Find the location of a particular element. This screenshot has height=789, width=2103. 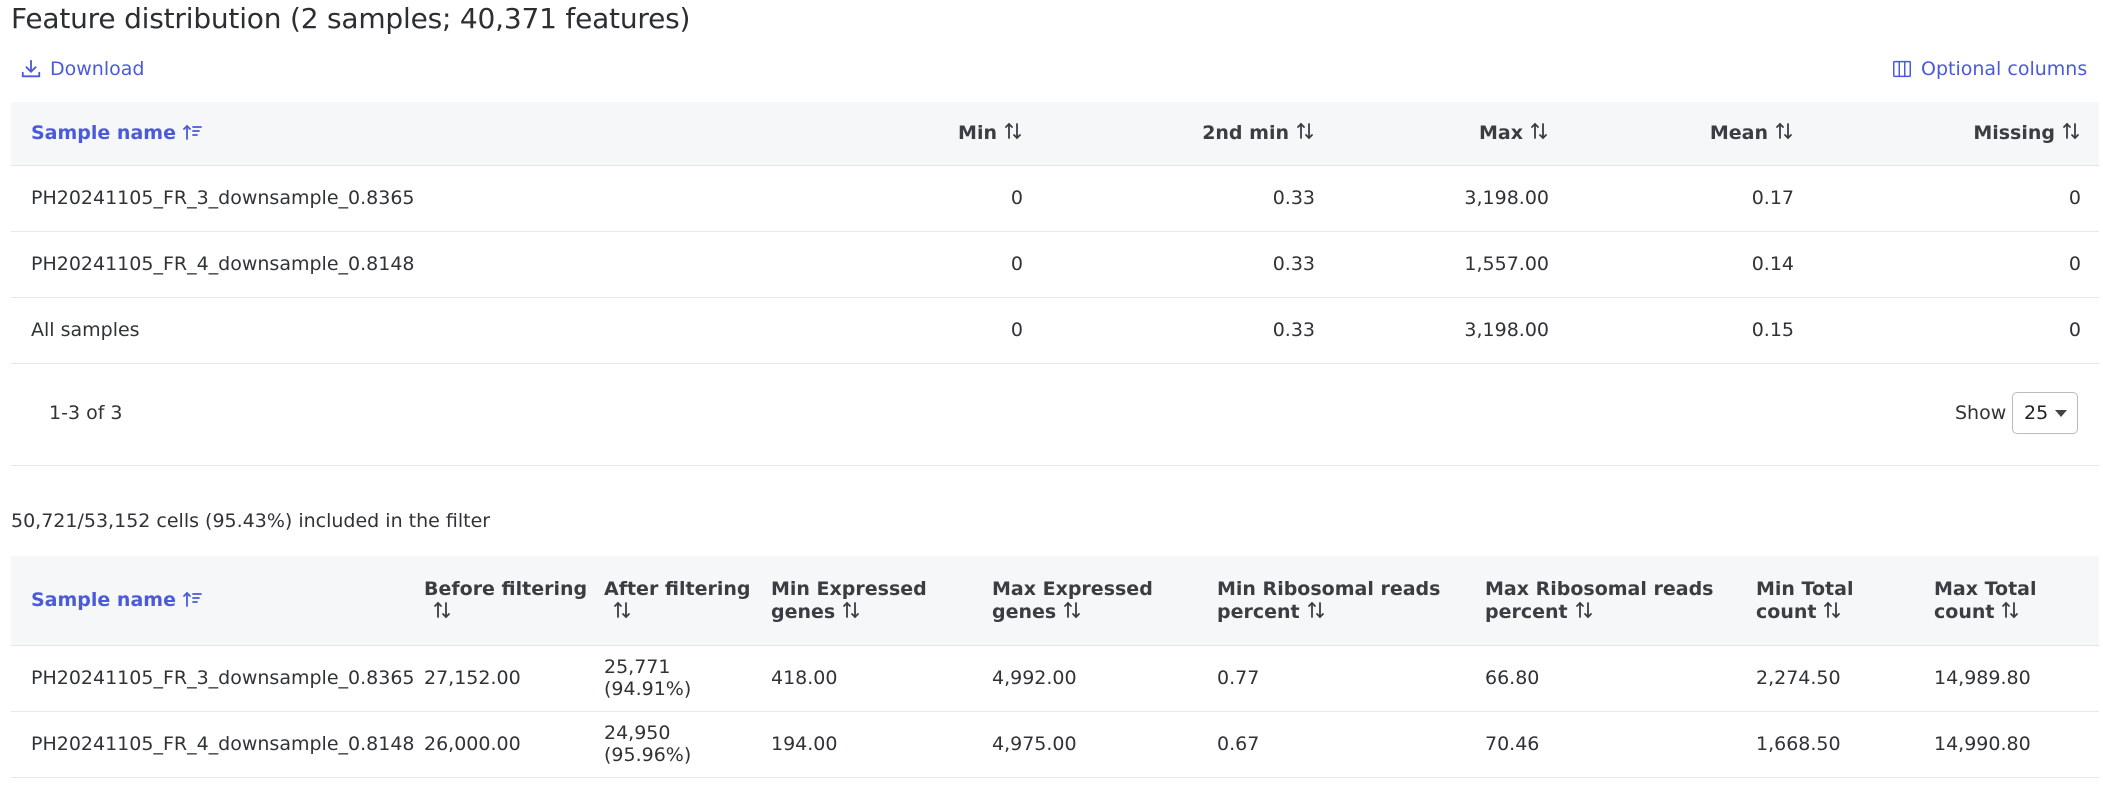

download-label: Download is located at coordinates (97, 69).